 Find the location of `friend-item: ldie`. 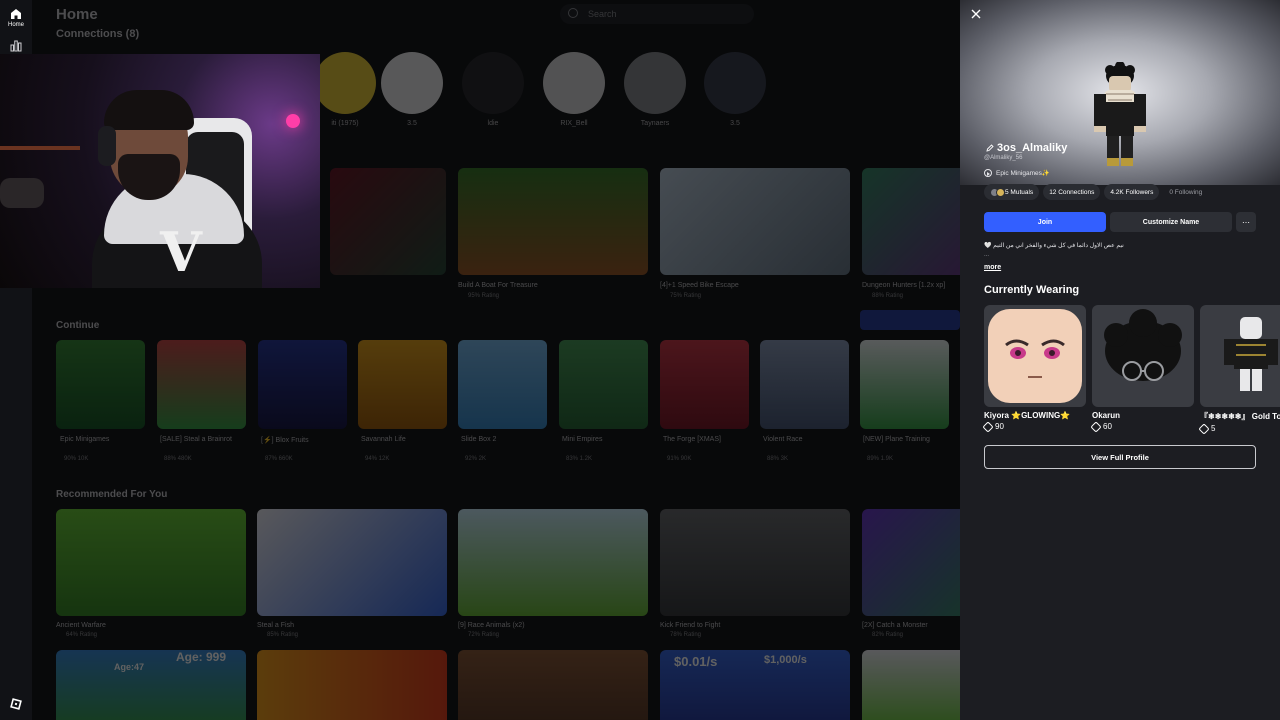

friend-item: ldie is located at coordinates (493, 89).